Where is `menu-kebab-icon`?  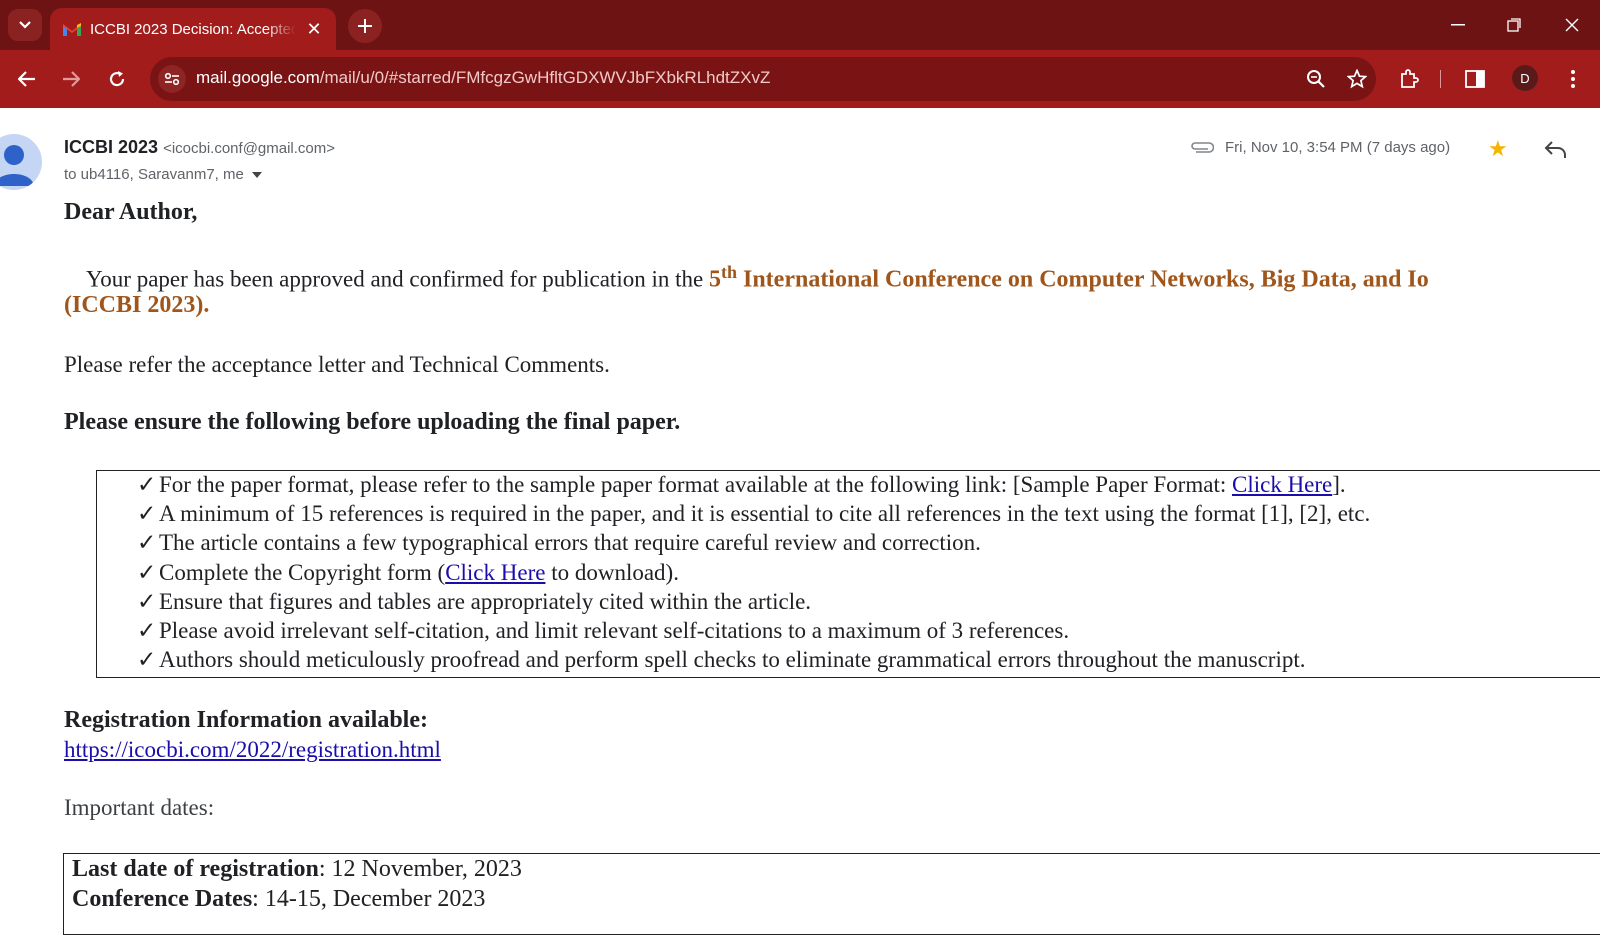 menu-kebab-icon is located at coordinates (1573, 79).